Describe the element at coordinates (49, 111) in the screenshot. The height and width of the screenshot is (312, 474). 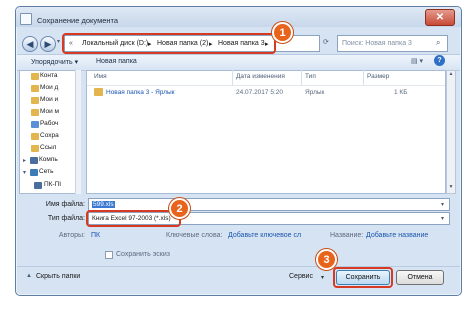
I see `sidebar-item-my-music: Мои м` at that location.